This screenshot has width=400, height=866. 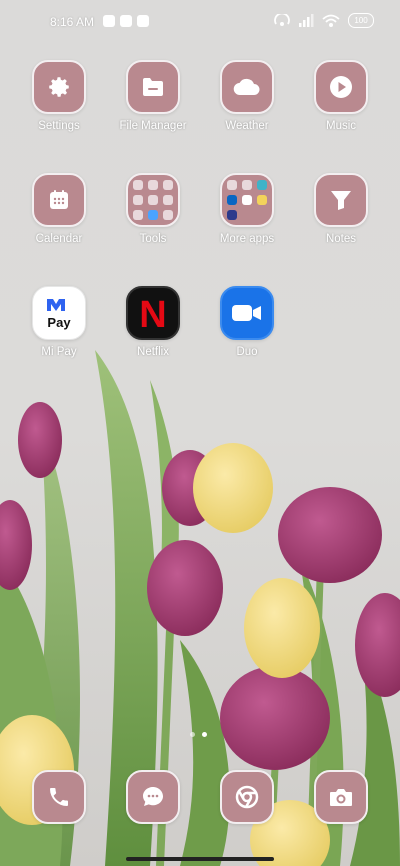 I want to click on phone-icon, so click(x=59, y=797).